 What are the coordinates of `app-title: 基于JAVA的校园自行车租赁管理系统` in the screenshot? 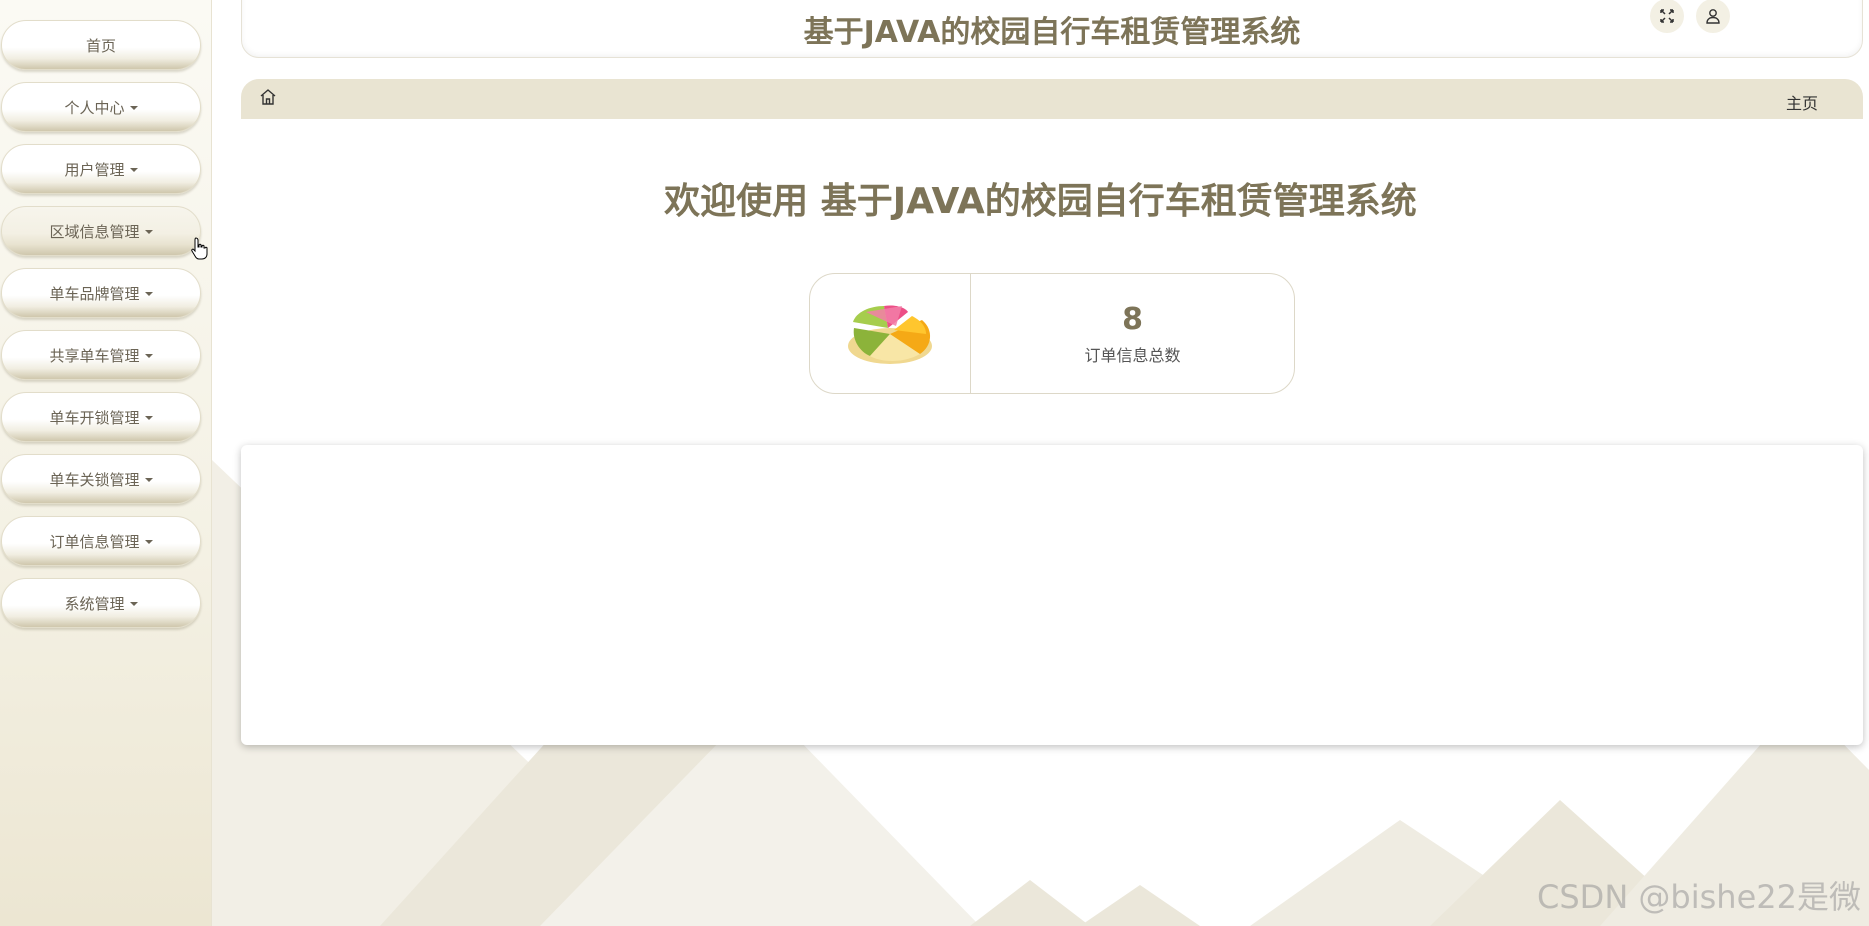 It's located at (1052, 32).